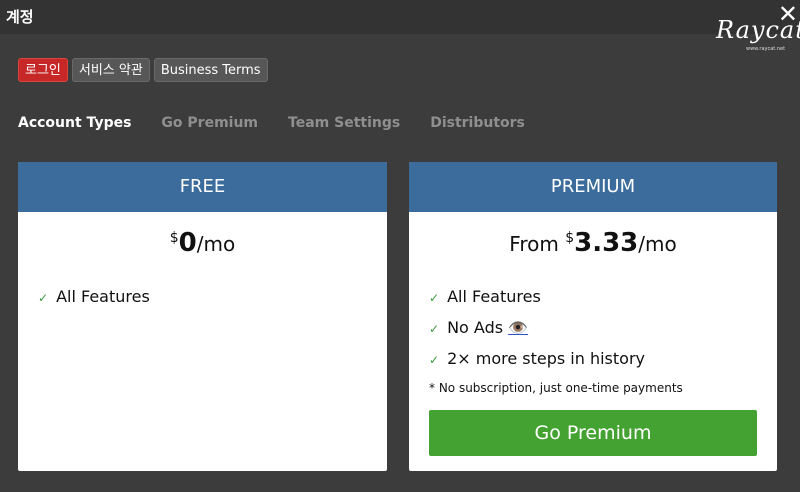 The height and width of the screenshot is (492, 800). I want to click on feature-label: 2× more steps in history, so click(546, 358).